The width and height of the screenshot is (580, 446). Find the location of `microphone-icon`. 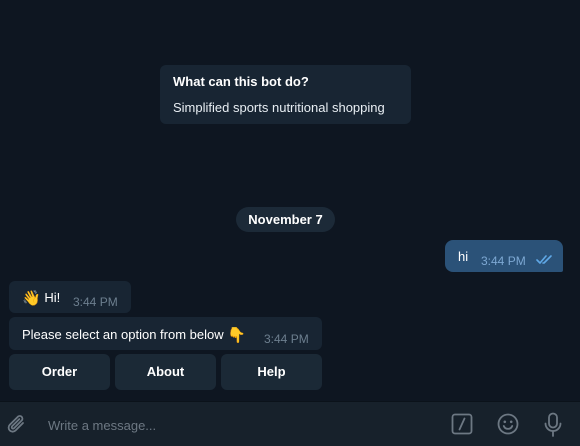

microphone-icon is located at coordinates (553, 425).